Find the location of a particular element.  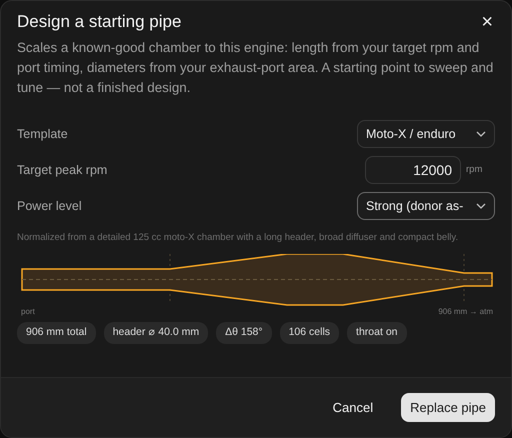

stat-chip: Δθ 158° is located at coordinates (244, 333).